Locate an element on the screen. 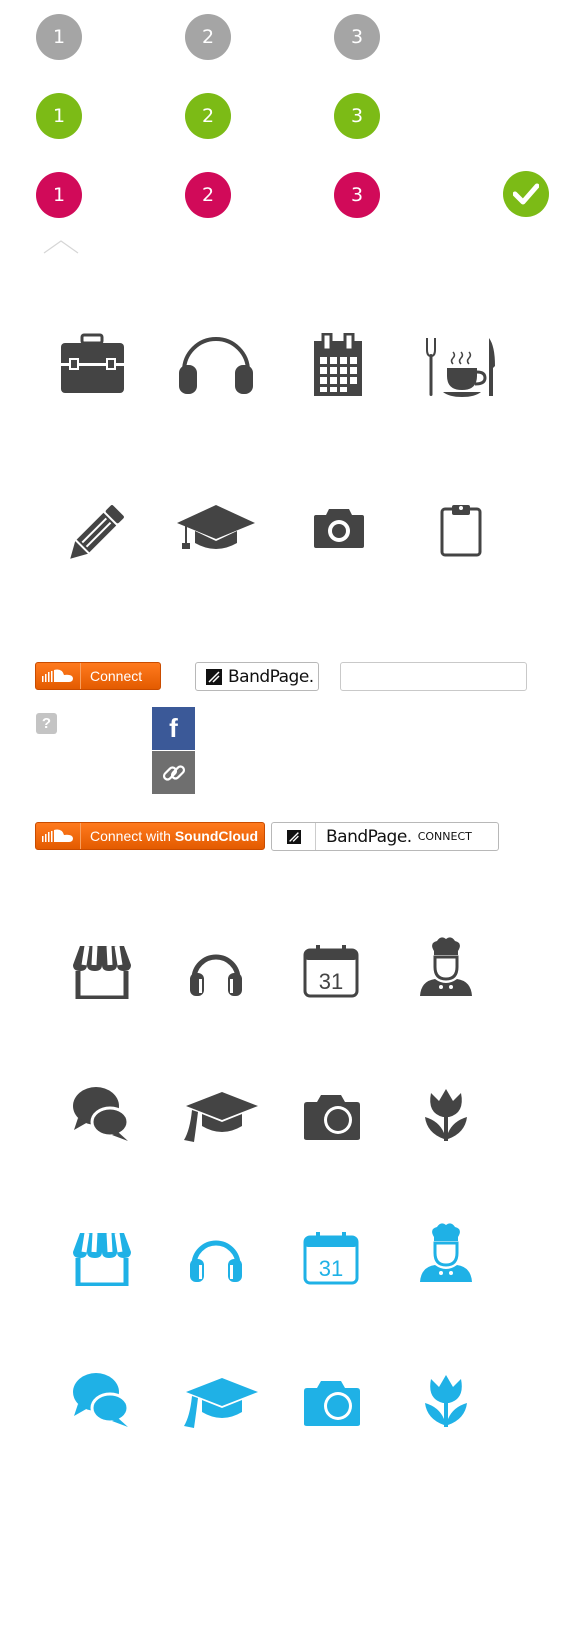  soundcloud-connect-button: Connect is located at coordinates (98, 676).